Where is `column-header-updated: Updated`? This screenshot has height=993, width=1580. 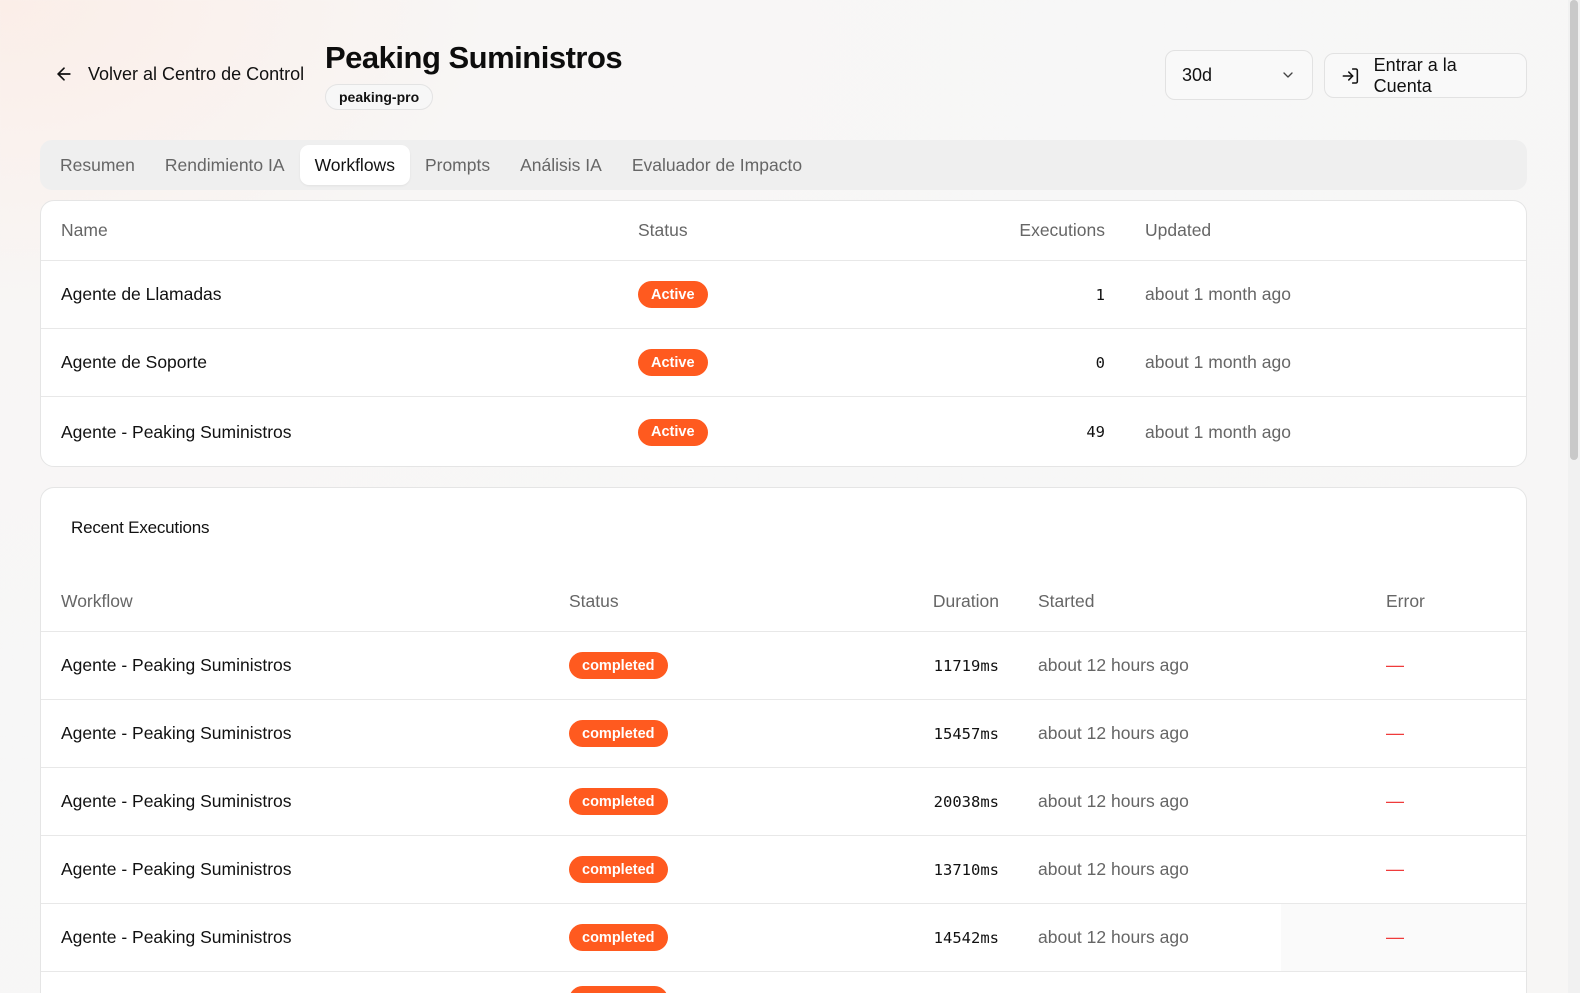 column-header-updated: Updated is located at coordinates (1178, 230).